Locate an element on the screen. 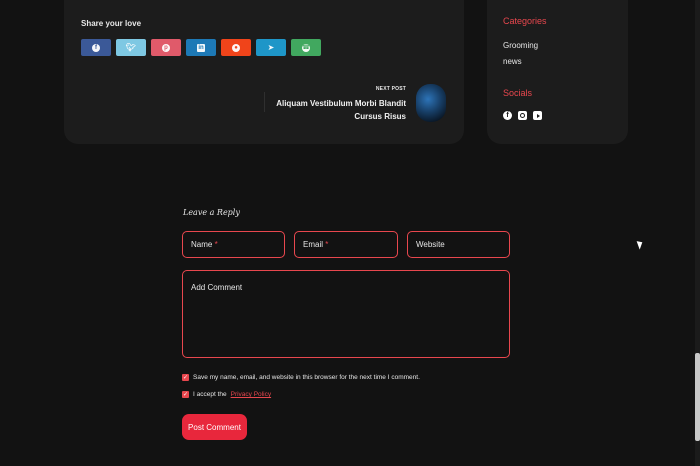 This screenshot has height=466, width=700. comment-textarea: Add Comment is located at coordinates (346, 314).